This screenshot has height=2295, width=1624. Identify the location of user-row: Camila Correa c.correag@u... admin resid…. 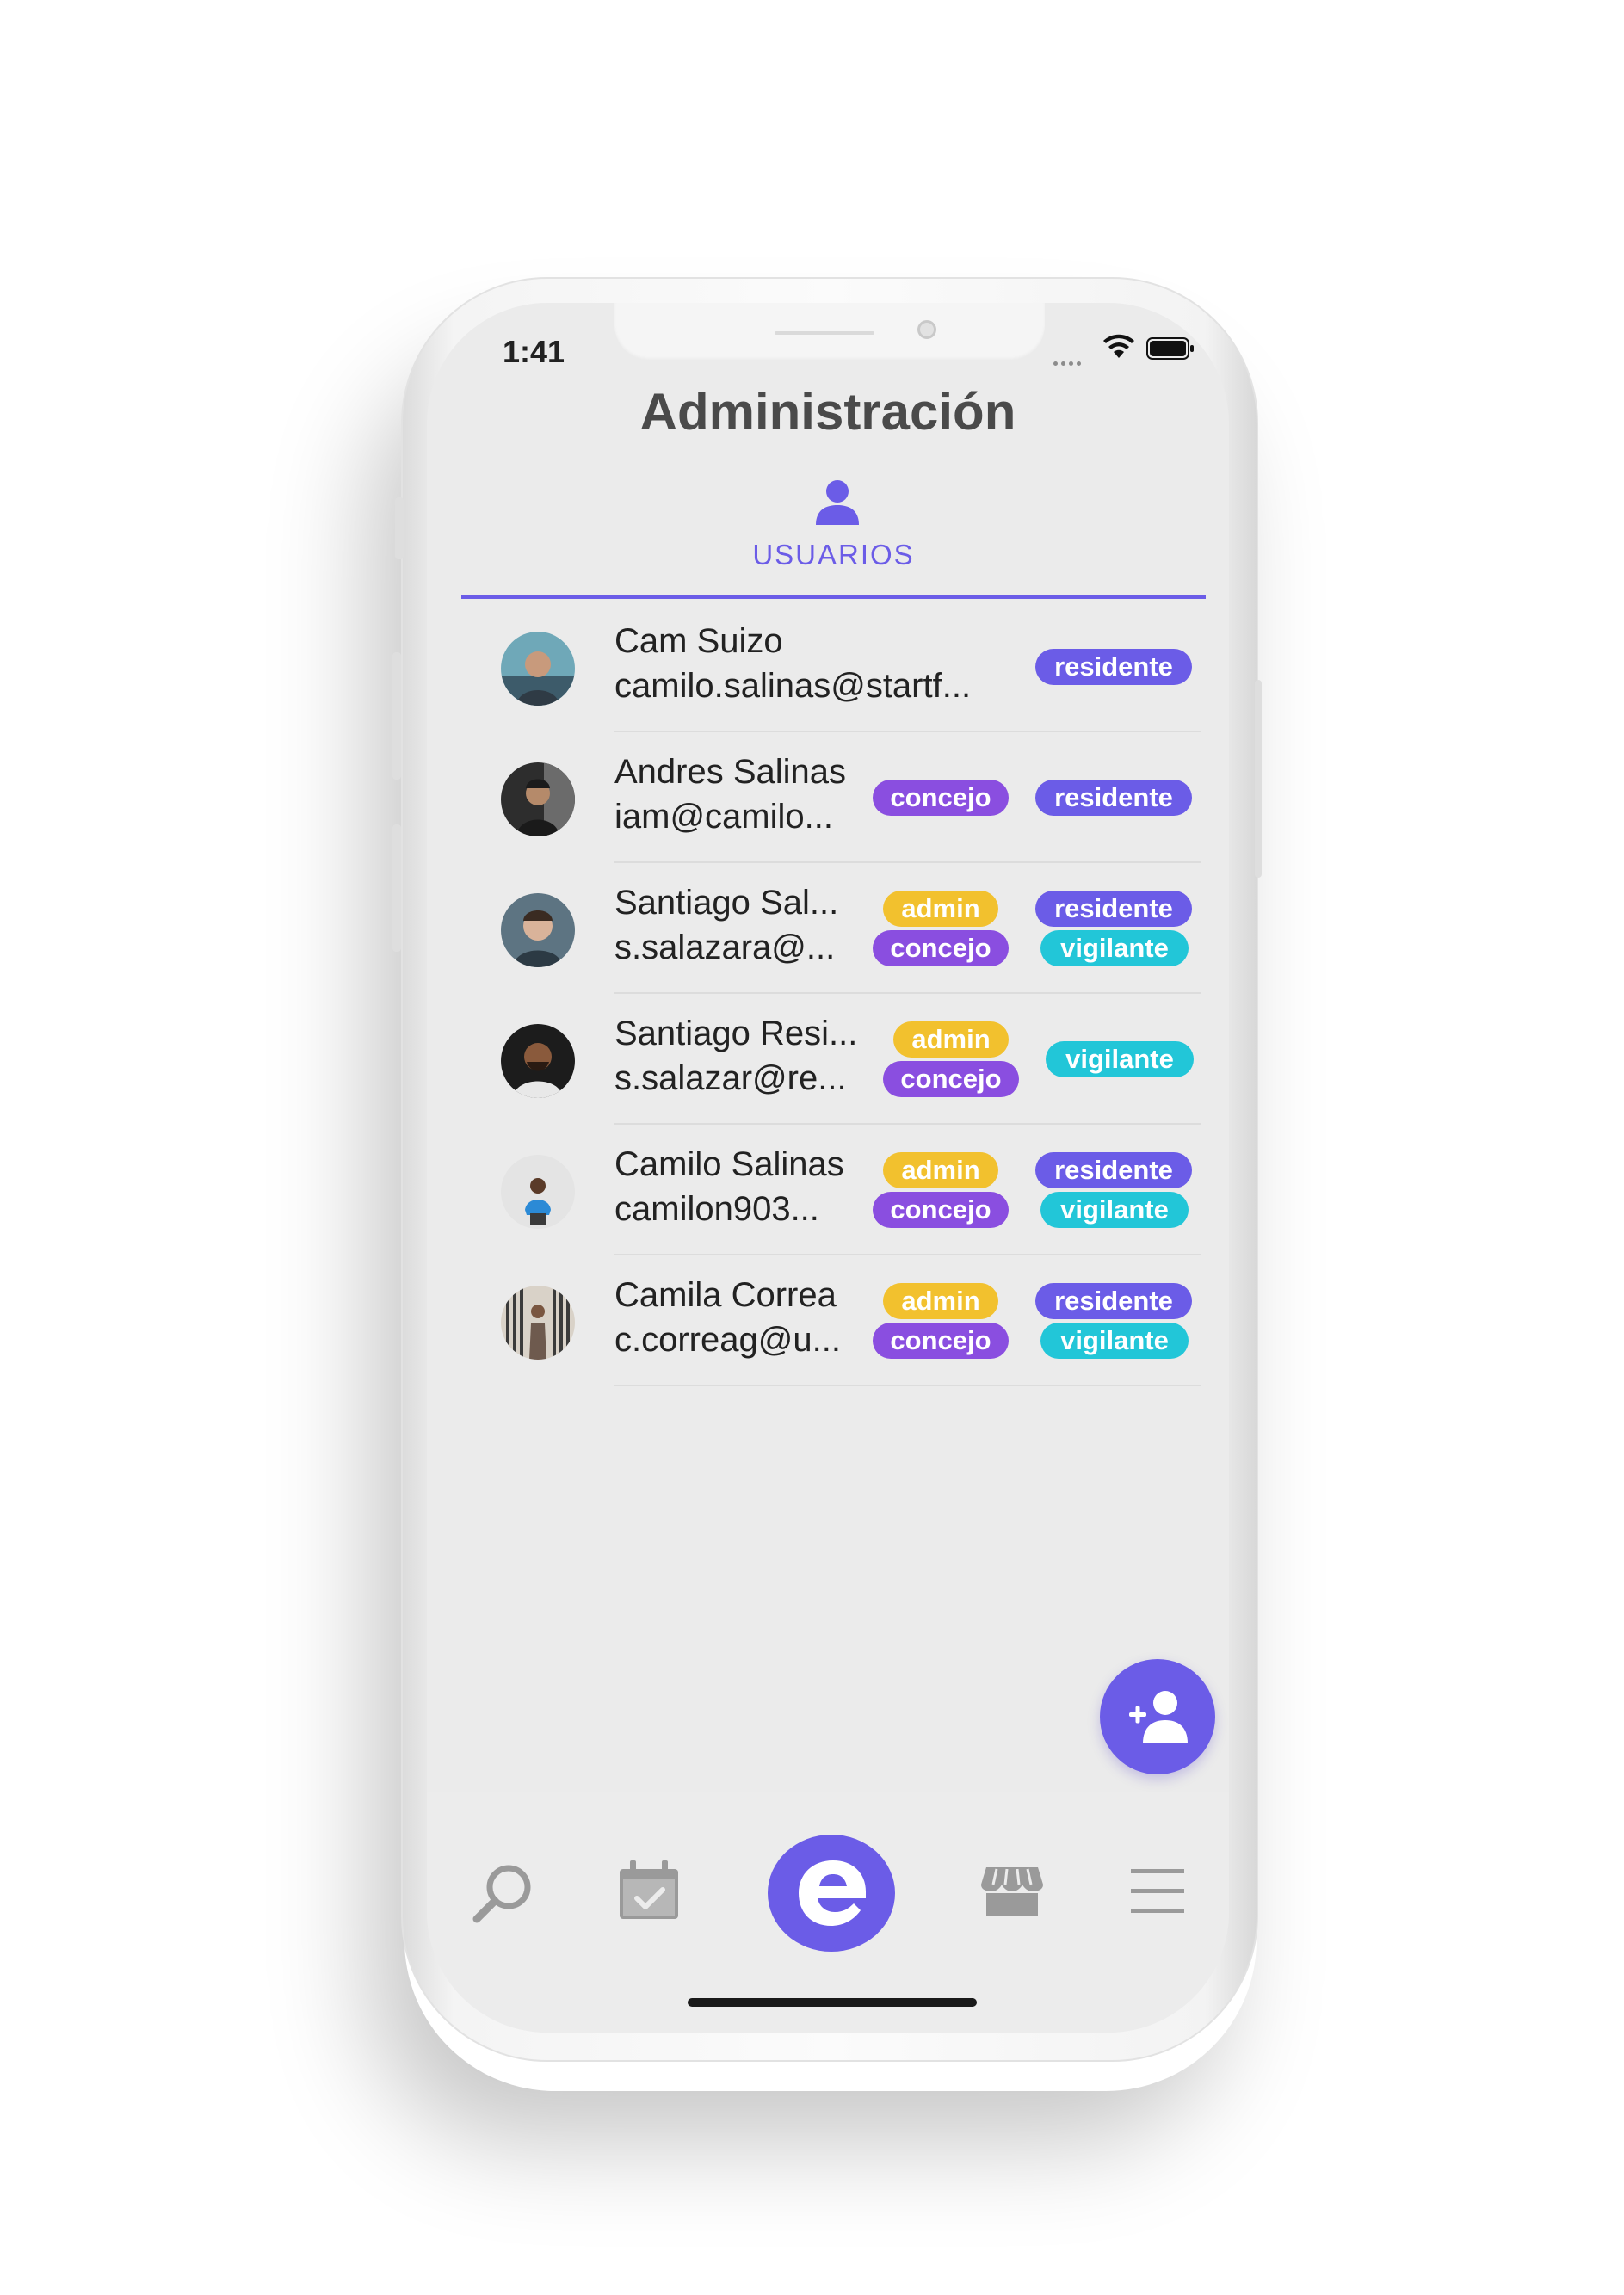
(828, 1320).